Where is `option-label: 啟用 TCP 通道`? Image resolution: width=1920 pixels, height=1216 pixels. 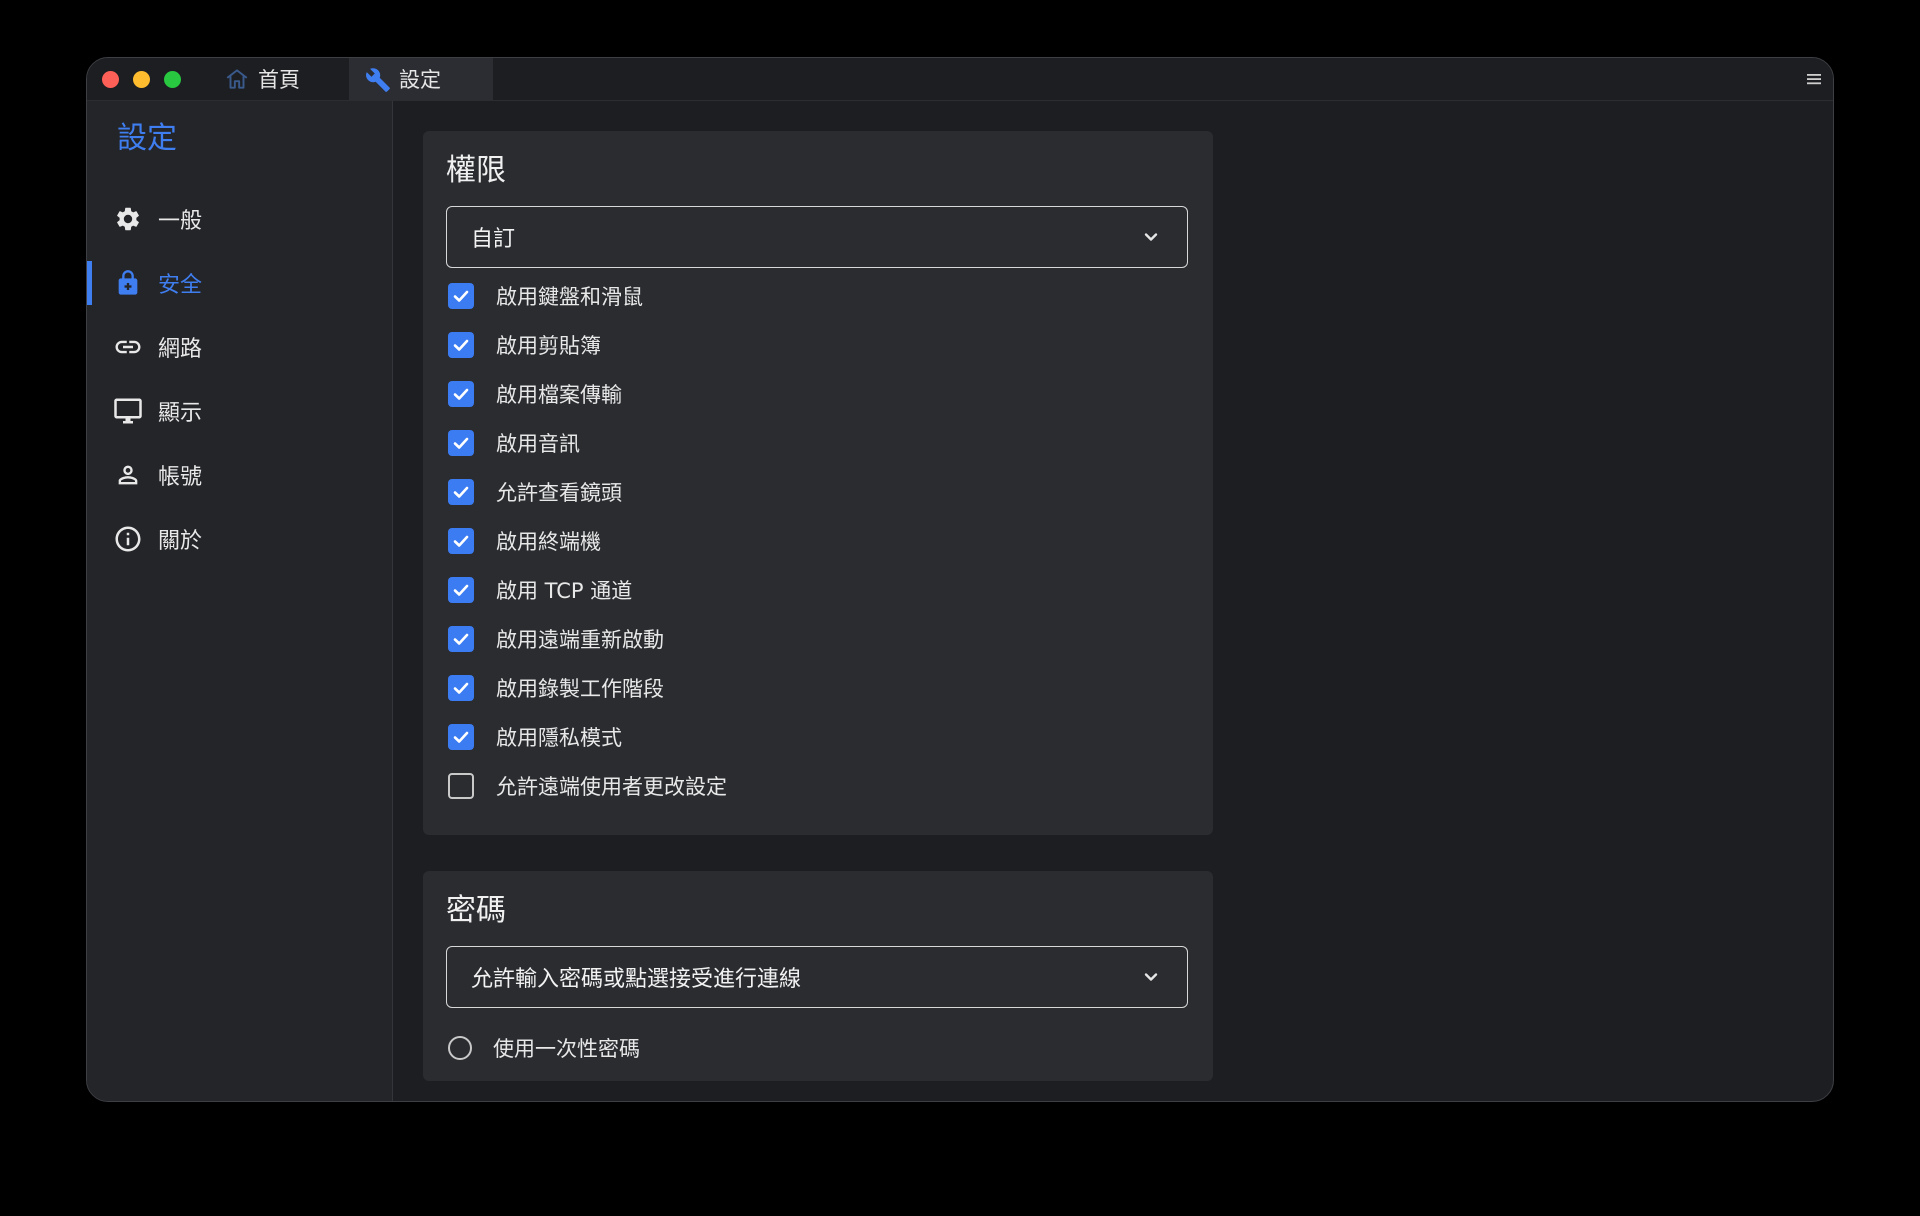 option-label: 啟用 TCP 通道 is located at coordinates (564, 591).